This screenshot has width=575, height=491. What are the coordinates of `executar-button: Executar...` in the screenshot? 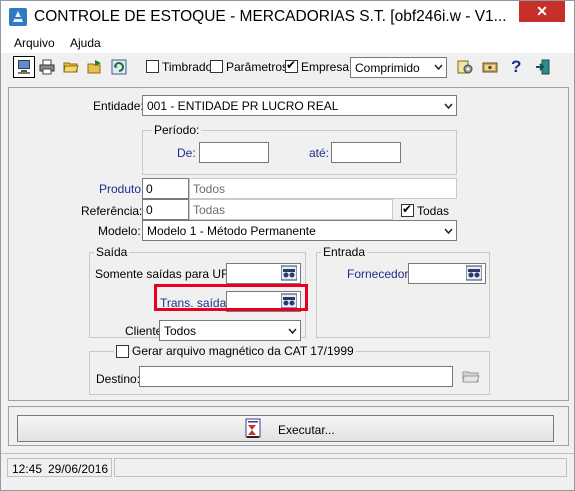 It's located at (285, 428).